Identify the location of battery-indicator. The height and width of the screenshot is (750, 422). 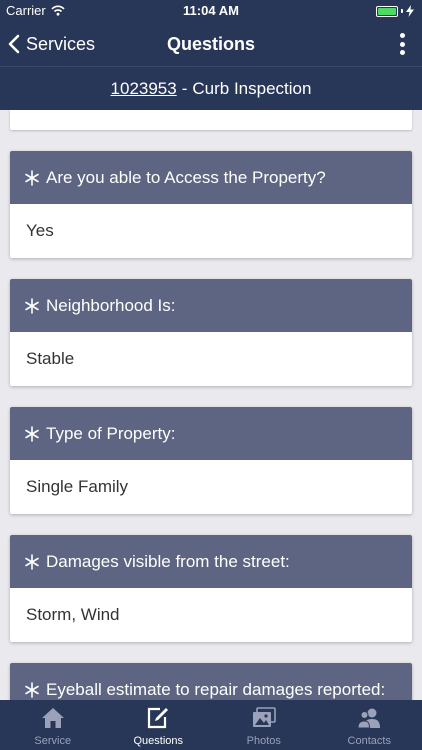
(395, 11).